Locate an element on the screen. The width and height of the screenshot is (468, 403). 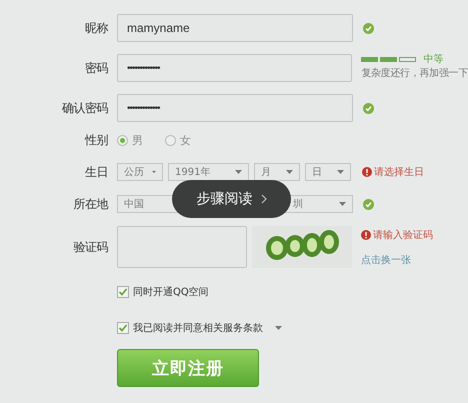
field-label: 验证码 is located at coordinates (90, 247).